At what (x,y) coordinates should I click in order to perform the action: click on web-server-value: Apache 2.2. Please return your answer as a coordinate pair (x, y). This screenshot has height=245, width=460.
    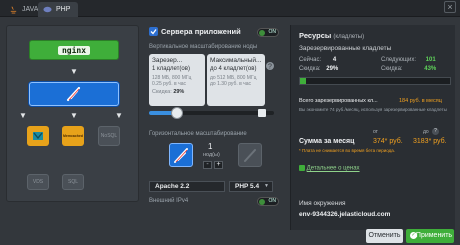
    Looking at the image, I should click on (172, 186).